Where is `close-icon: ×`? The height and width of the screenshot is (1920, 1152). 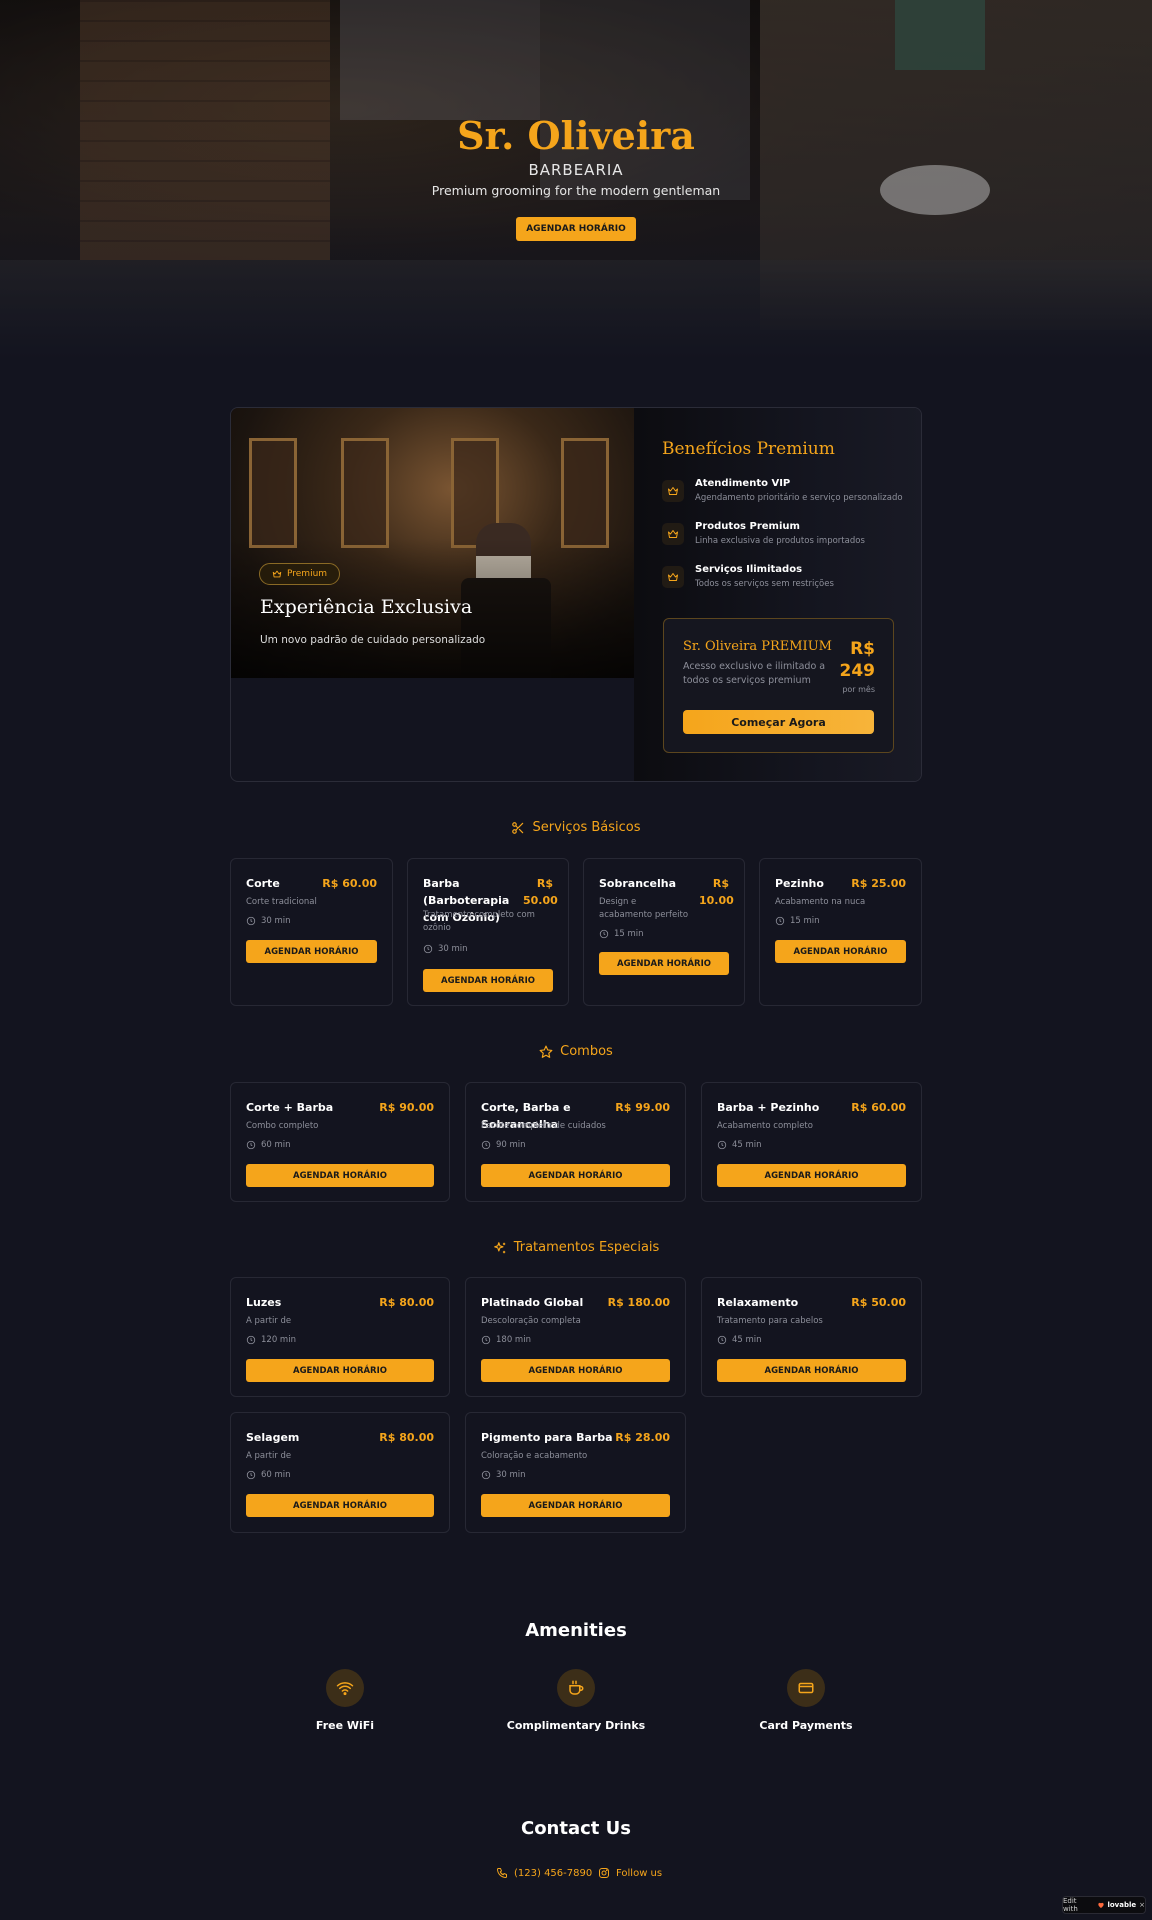
close-icon: × is located at coordinates (1142, 1905).